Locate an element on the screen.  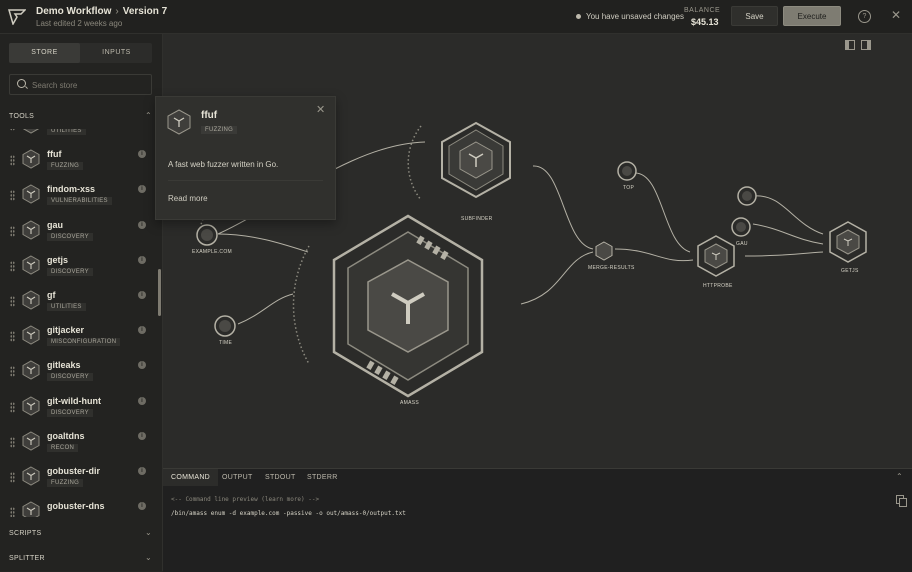
node-merge is located at coordinates (604, 251).